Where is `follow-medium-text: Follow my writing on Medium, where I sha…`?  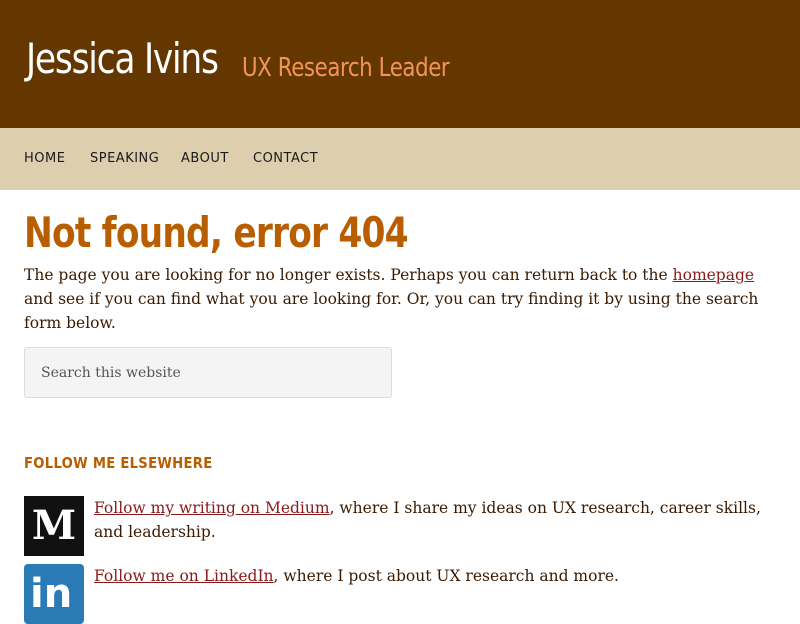
follow-medium-text: Follow my writing on Medium, where I sha… is located at coordinates (429, 520).